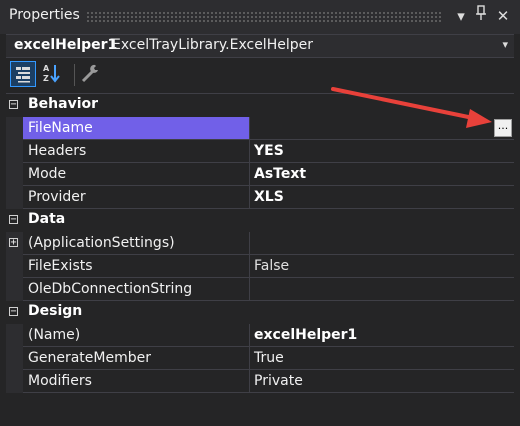 This screenshot has height=426, width=520. I want to click on alphabetical-sort-icon: A Z, so click(51, 73).